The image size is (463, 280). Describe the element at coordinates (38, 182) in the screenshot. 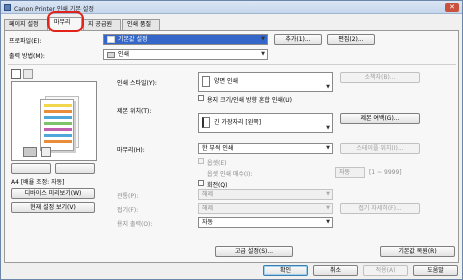

I see `paper-size-text: A4 [배율 조정: 자동]` at that location.